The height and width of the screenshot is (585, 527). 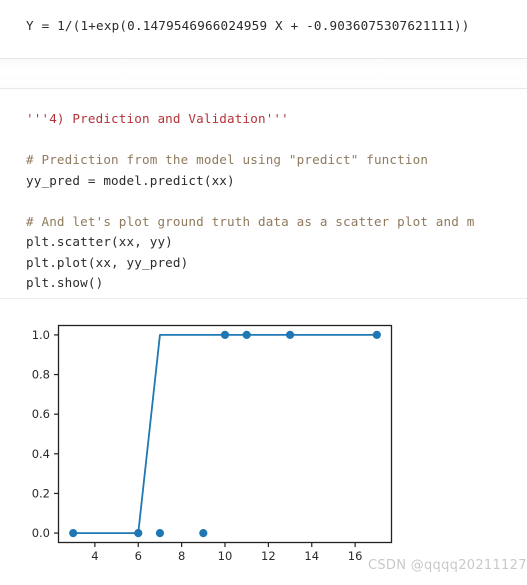 What do you see at coordinates (225, 556) in the screenshot?
I see `x-tick-label: 10` at bounding box center [225, 556].